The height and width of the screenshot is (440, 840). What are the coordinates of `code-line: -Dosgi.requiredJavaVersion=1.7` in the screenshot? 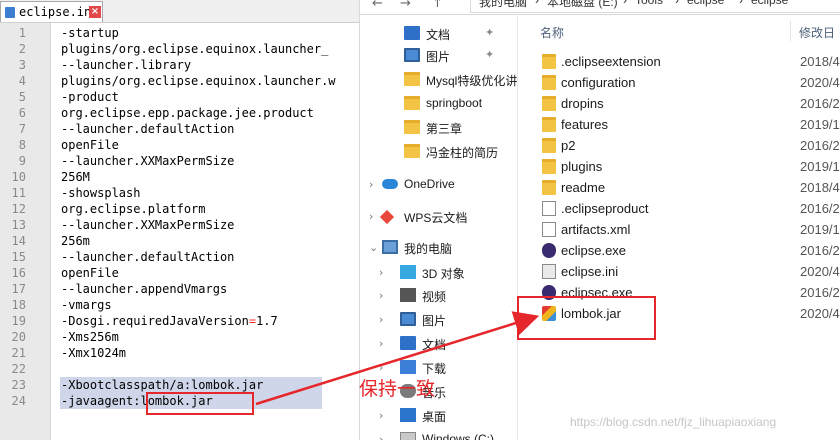 It's located at (169, 321).